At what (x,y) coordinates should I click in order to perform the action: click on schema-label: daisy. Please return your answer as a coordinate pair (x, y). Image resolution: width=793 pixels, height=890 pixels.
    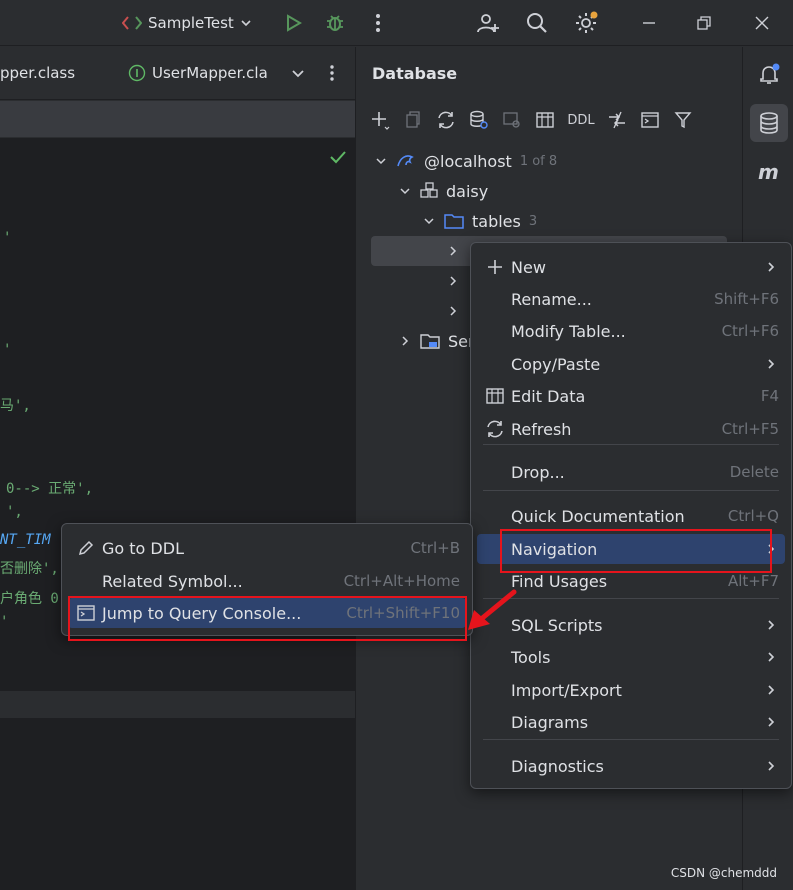
    Looking at the image, I should click on (467, 191).